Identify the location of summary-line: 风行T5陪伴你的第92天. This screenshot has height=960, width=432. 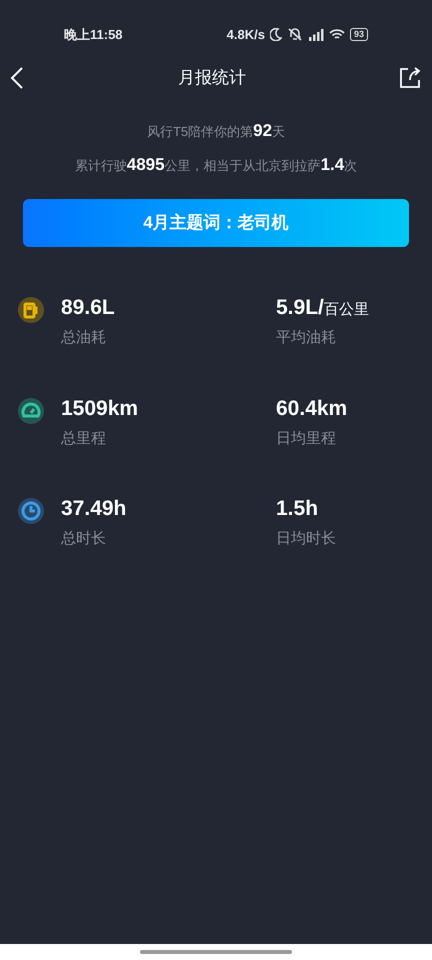
(216, 131).